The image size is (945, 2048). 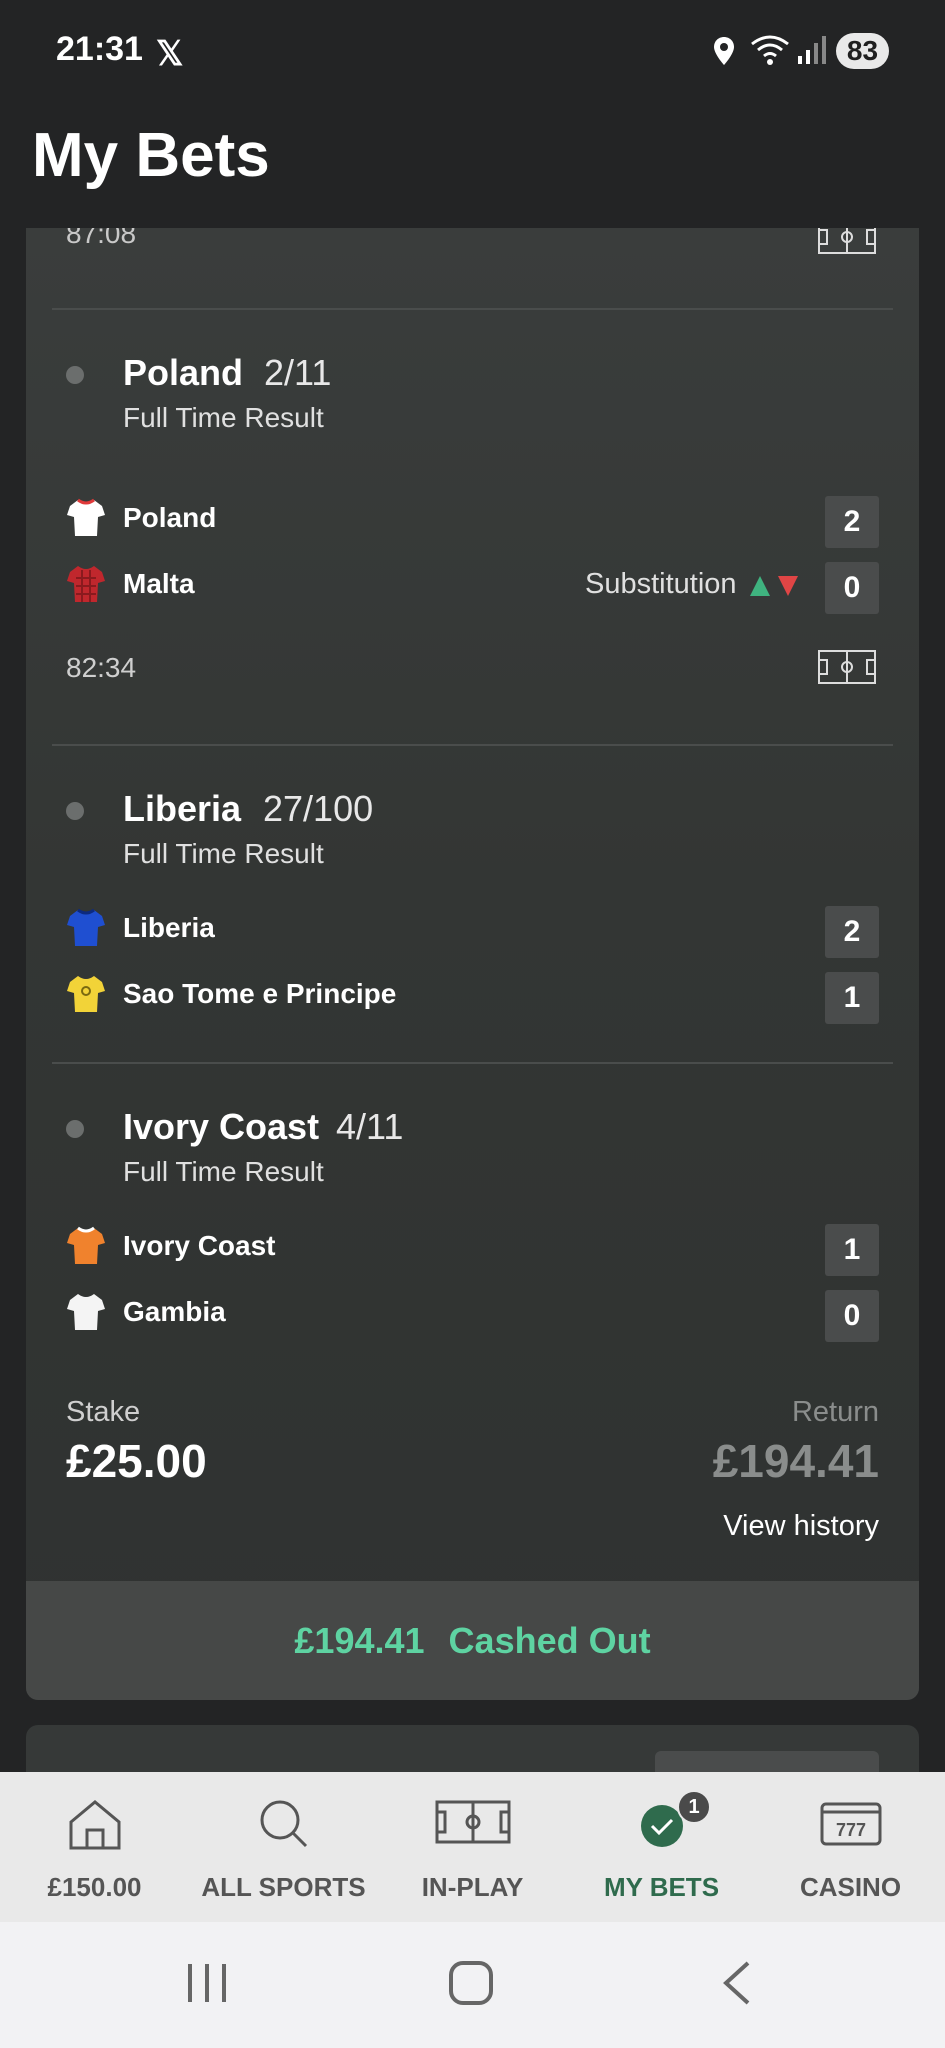 I want to click on leg-odds: 27/100, so click(x=318, y=808).